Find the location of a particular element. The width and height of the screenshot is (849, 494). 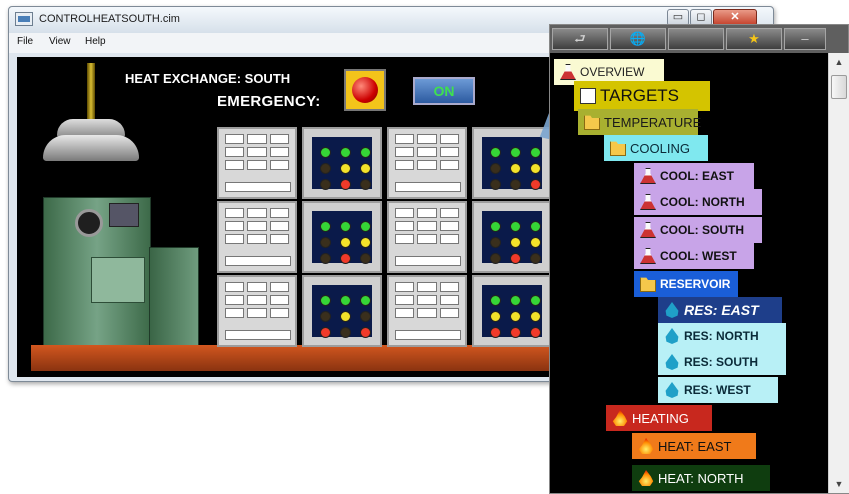

tree-node-label: RES: EAST is located at coordinates (721, 310).